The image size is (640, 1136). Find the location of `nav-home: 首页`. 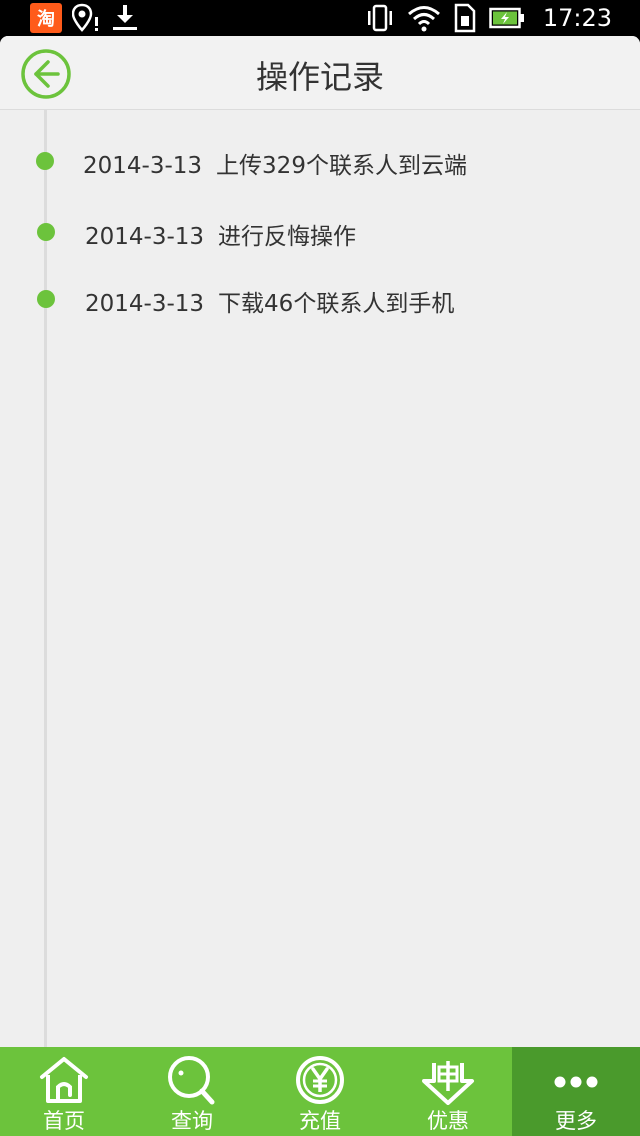

nav-home: 首页 is located at coordinates (64, 1091).